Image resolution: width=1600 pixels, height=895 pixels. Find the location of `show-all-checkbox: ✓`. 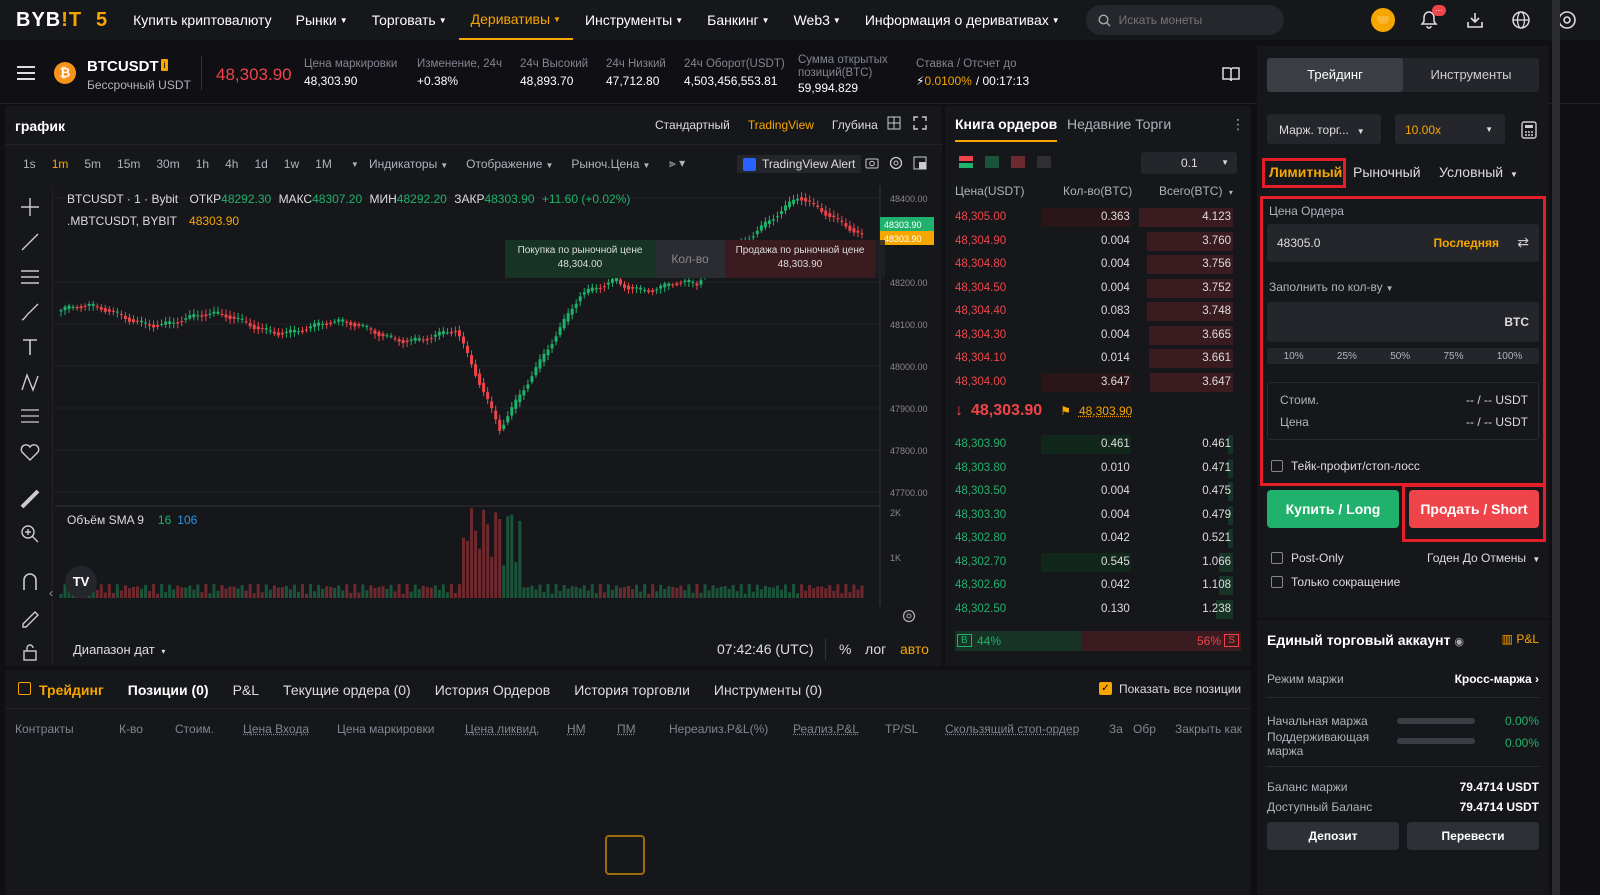

show-all-checkbox: ✓ is located at coordinates (1105, 688).